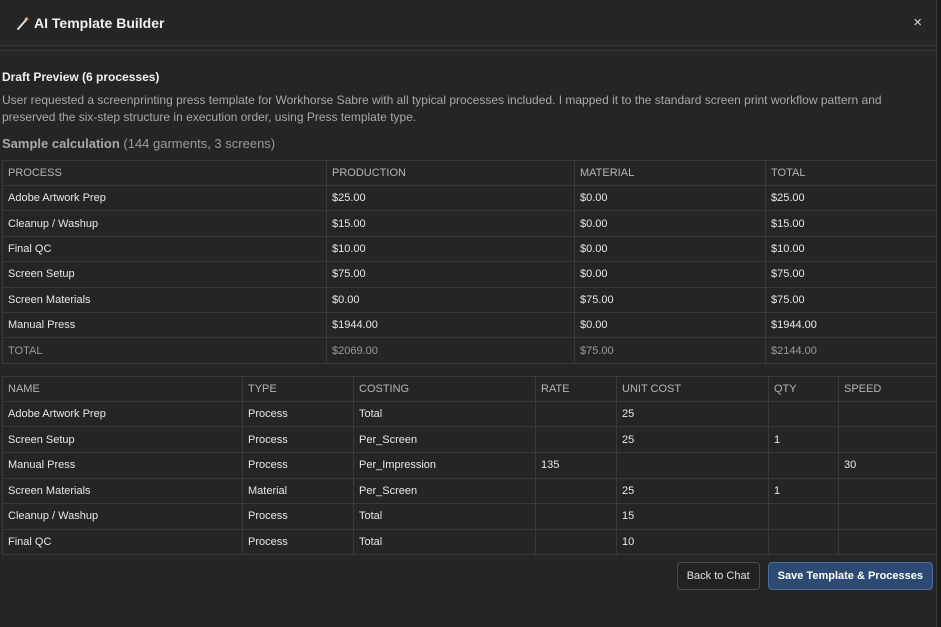 Image resolution: width=941 pixels, height=627 pixels. I want to click on table-cell: $15.00, so click(851, 223).